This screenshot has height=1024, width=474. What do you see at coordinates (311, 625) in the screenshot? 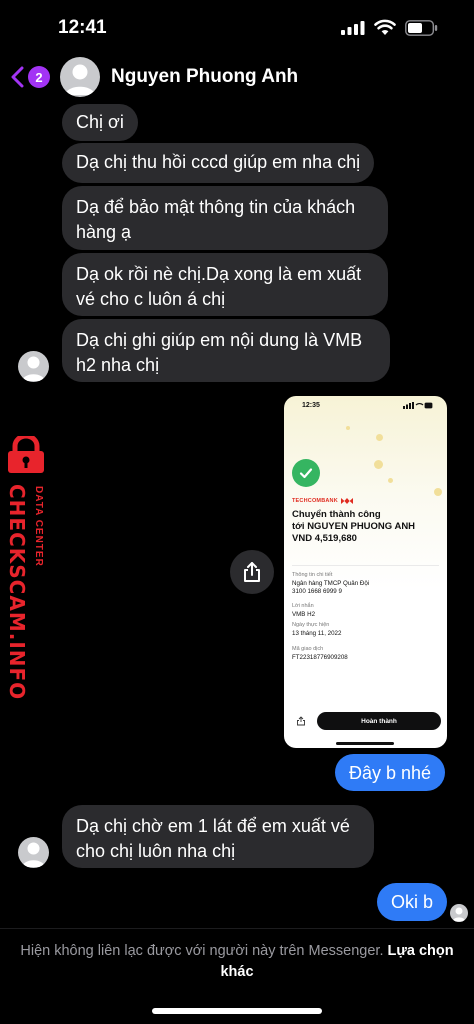
I see `date-label: Ngày thực hiện` at bounding box center [311, 625].